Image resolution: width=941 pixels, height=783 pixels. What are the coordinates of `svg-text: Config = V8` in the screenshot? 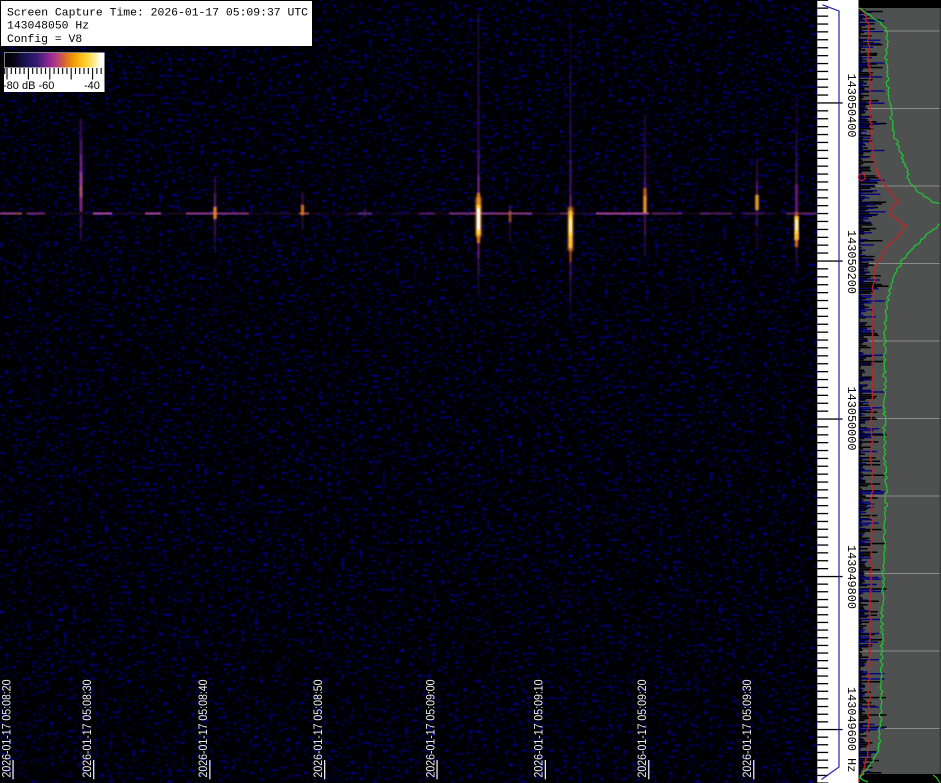 It's located at (44, 40).